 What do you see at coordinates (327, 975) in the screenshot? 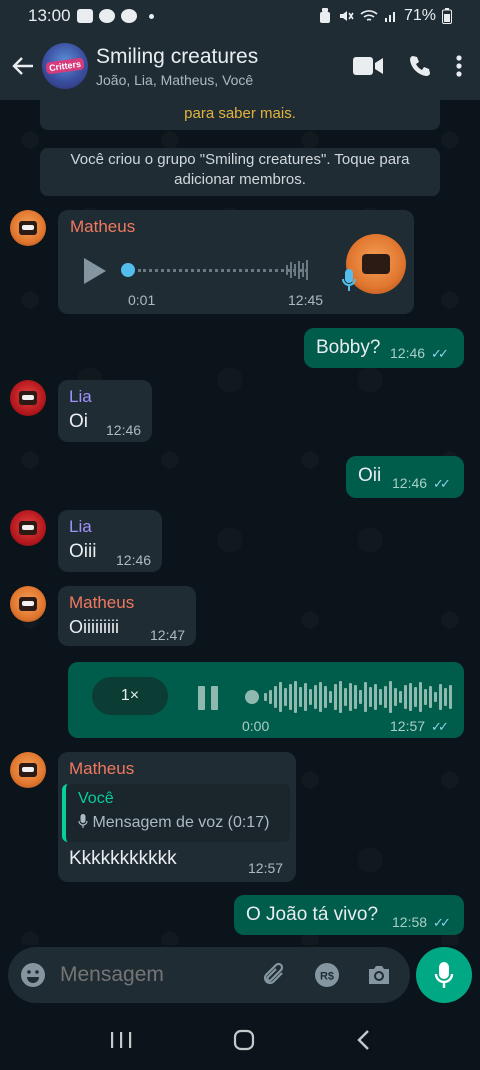
I see `payment-icon: R$` at bounding box center [327, 975].